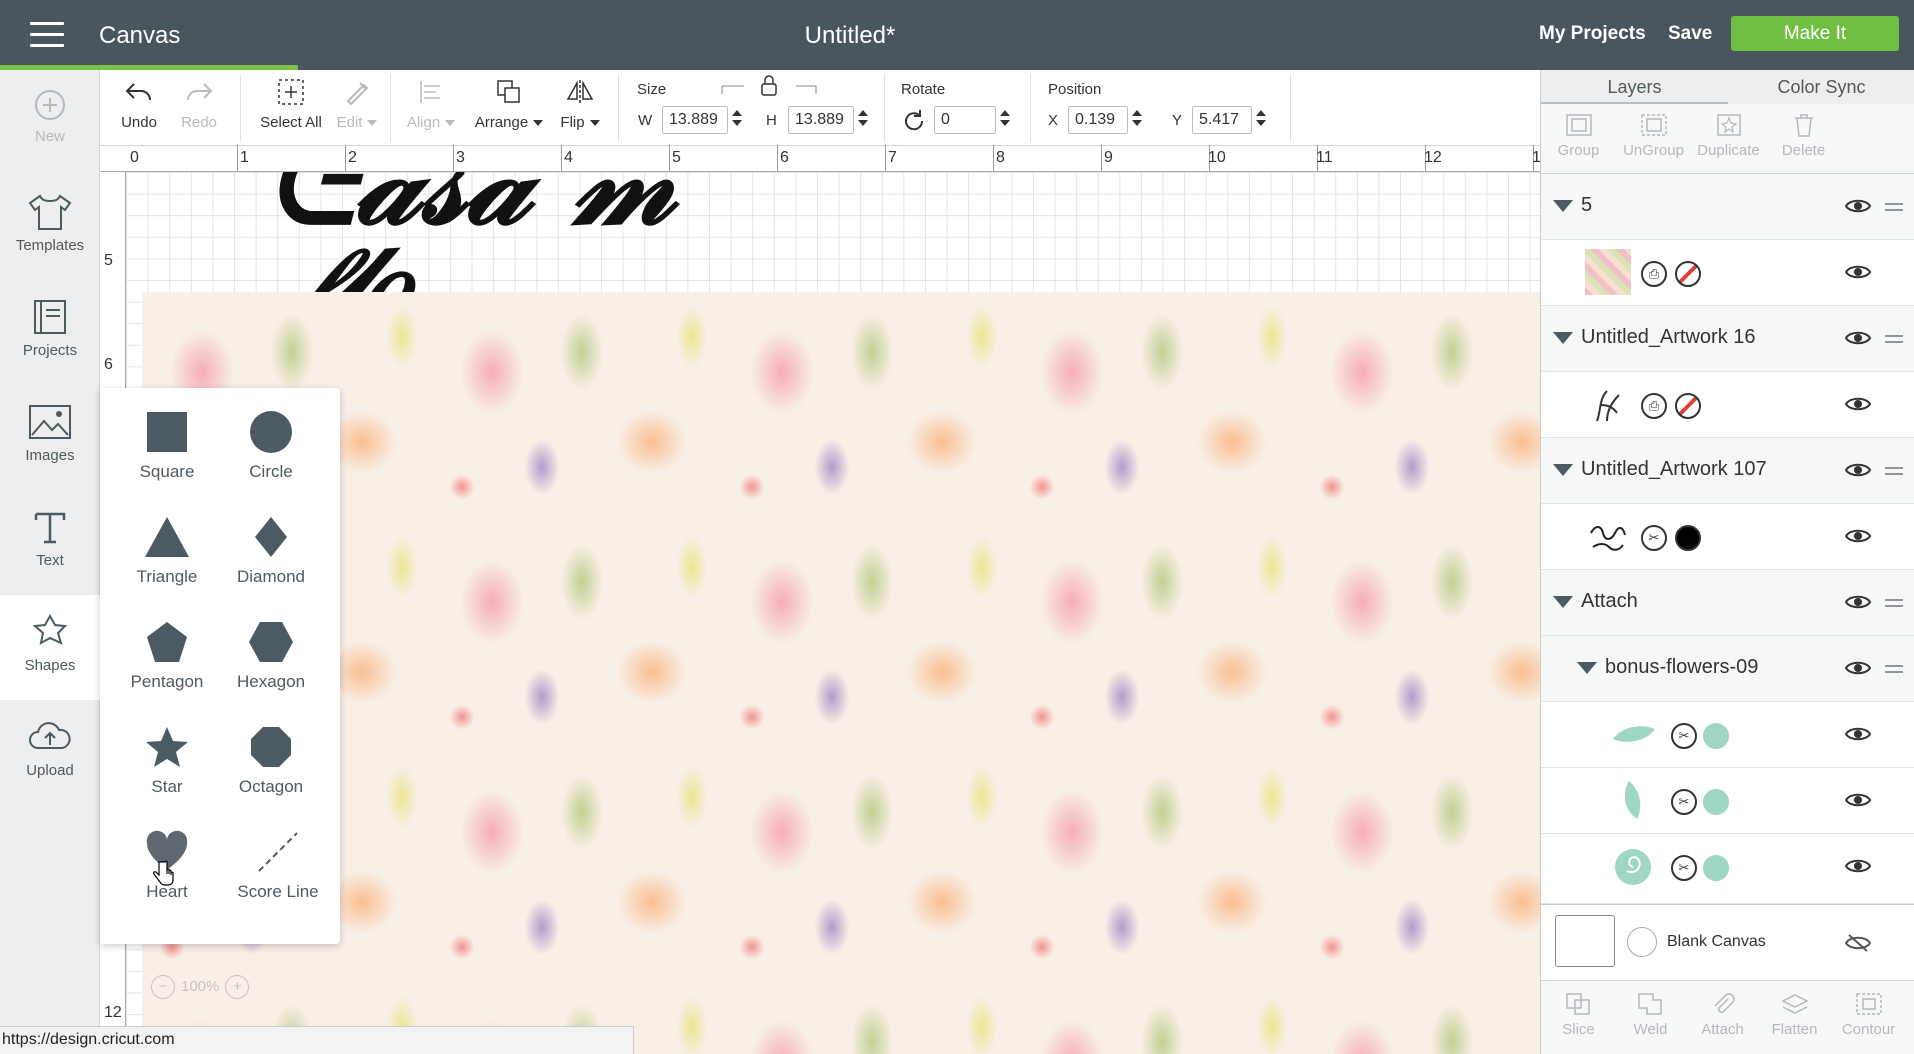 Image resolution: width=1914 pixels, height=1054 pixels. What do you see at coordinates (821, 120) in the screenshot?
I see `height-field: 13.889` at bounding box center [821, 120].